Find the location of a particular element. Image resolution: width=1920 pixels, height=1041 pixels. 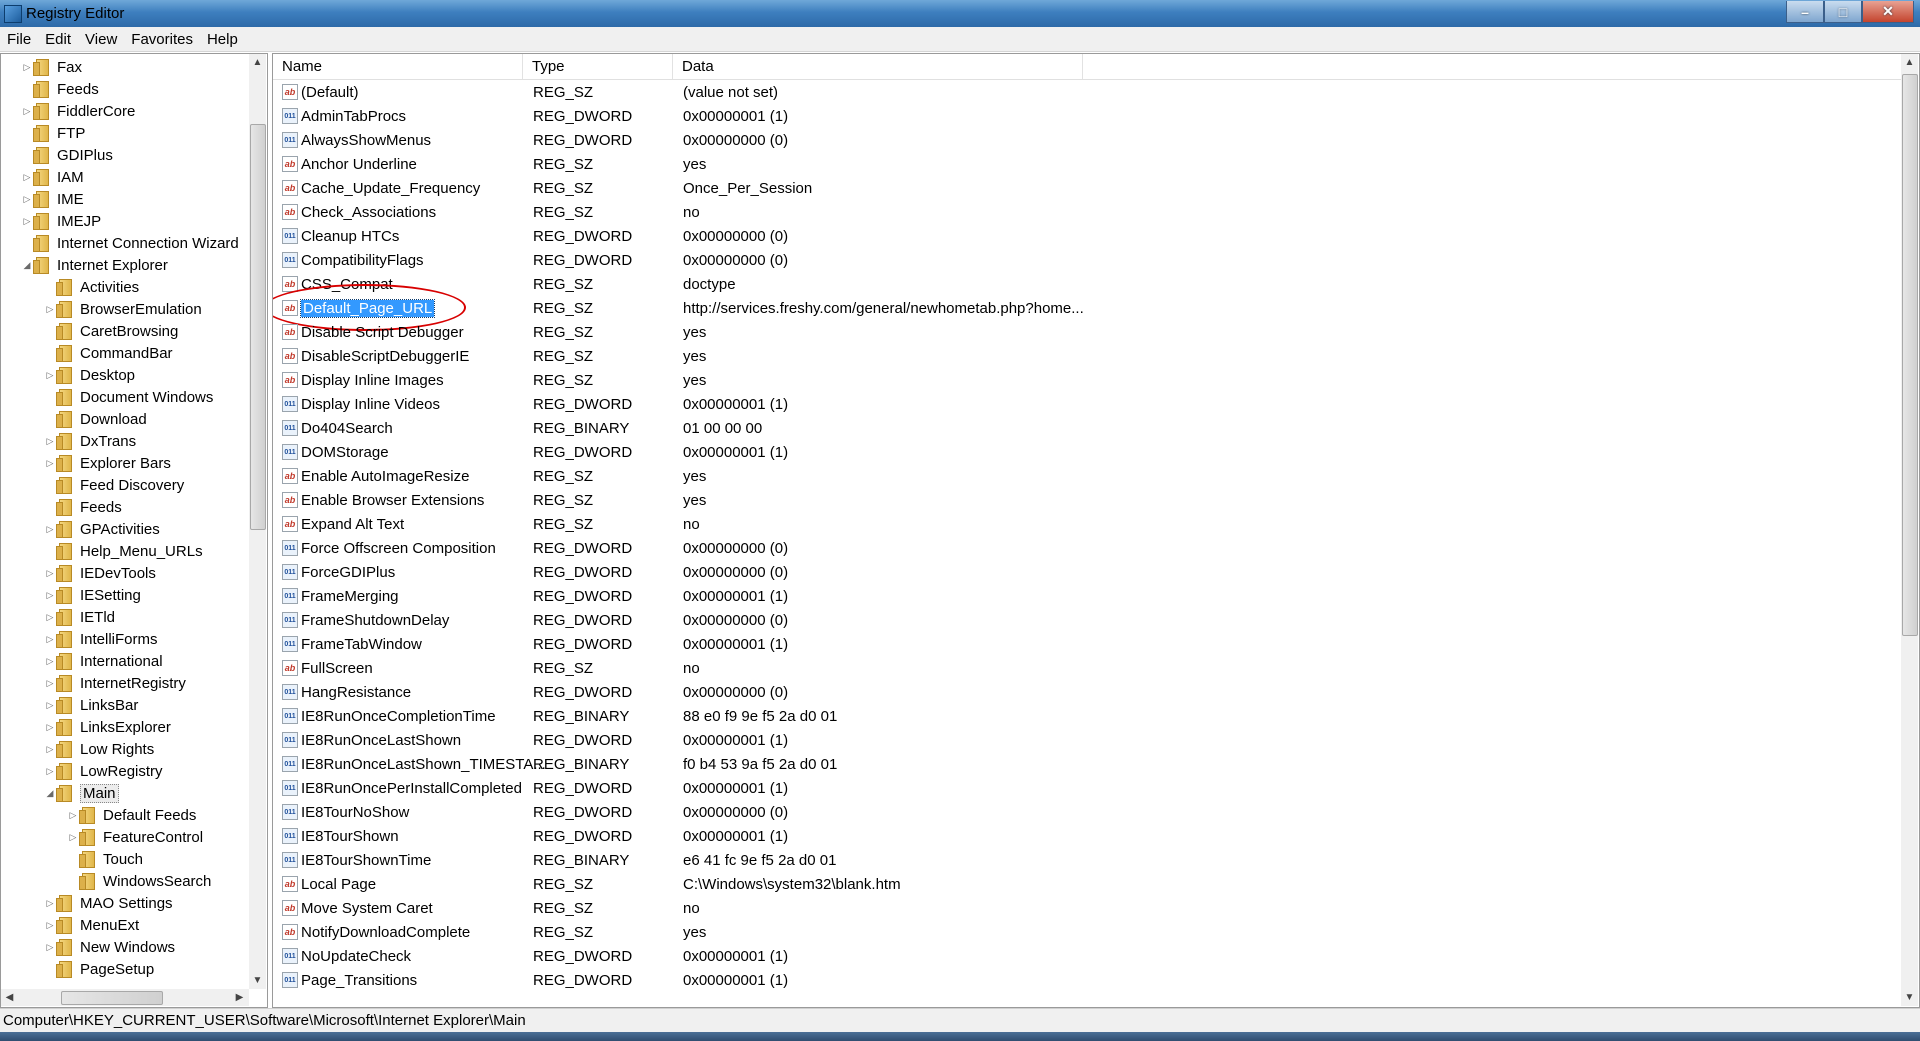

tree-item: ▷ International is located at coordinates (103, 661).